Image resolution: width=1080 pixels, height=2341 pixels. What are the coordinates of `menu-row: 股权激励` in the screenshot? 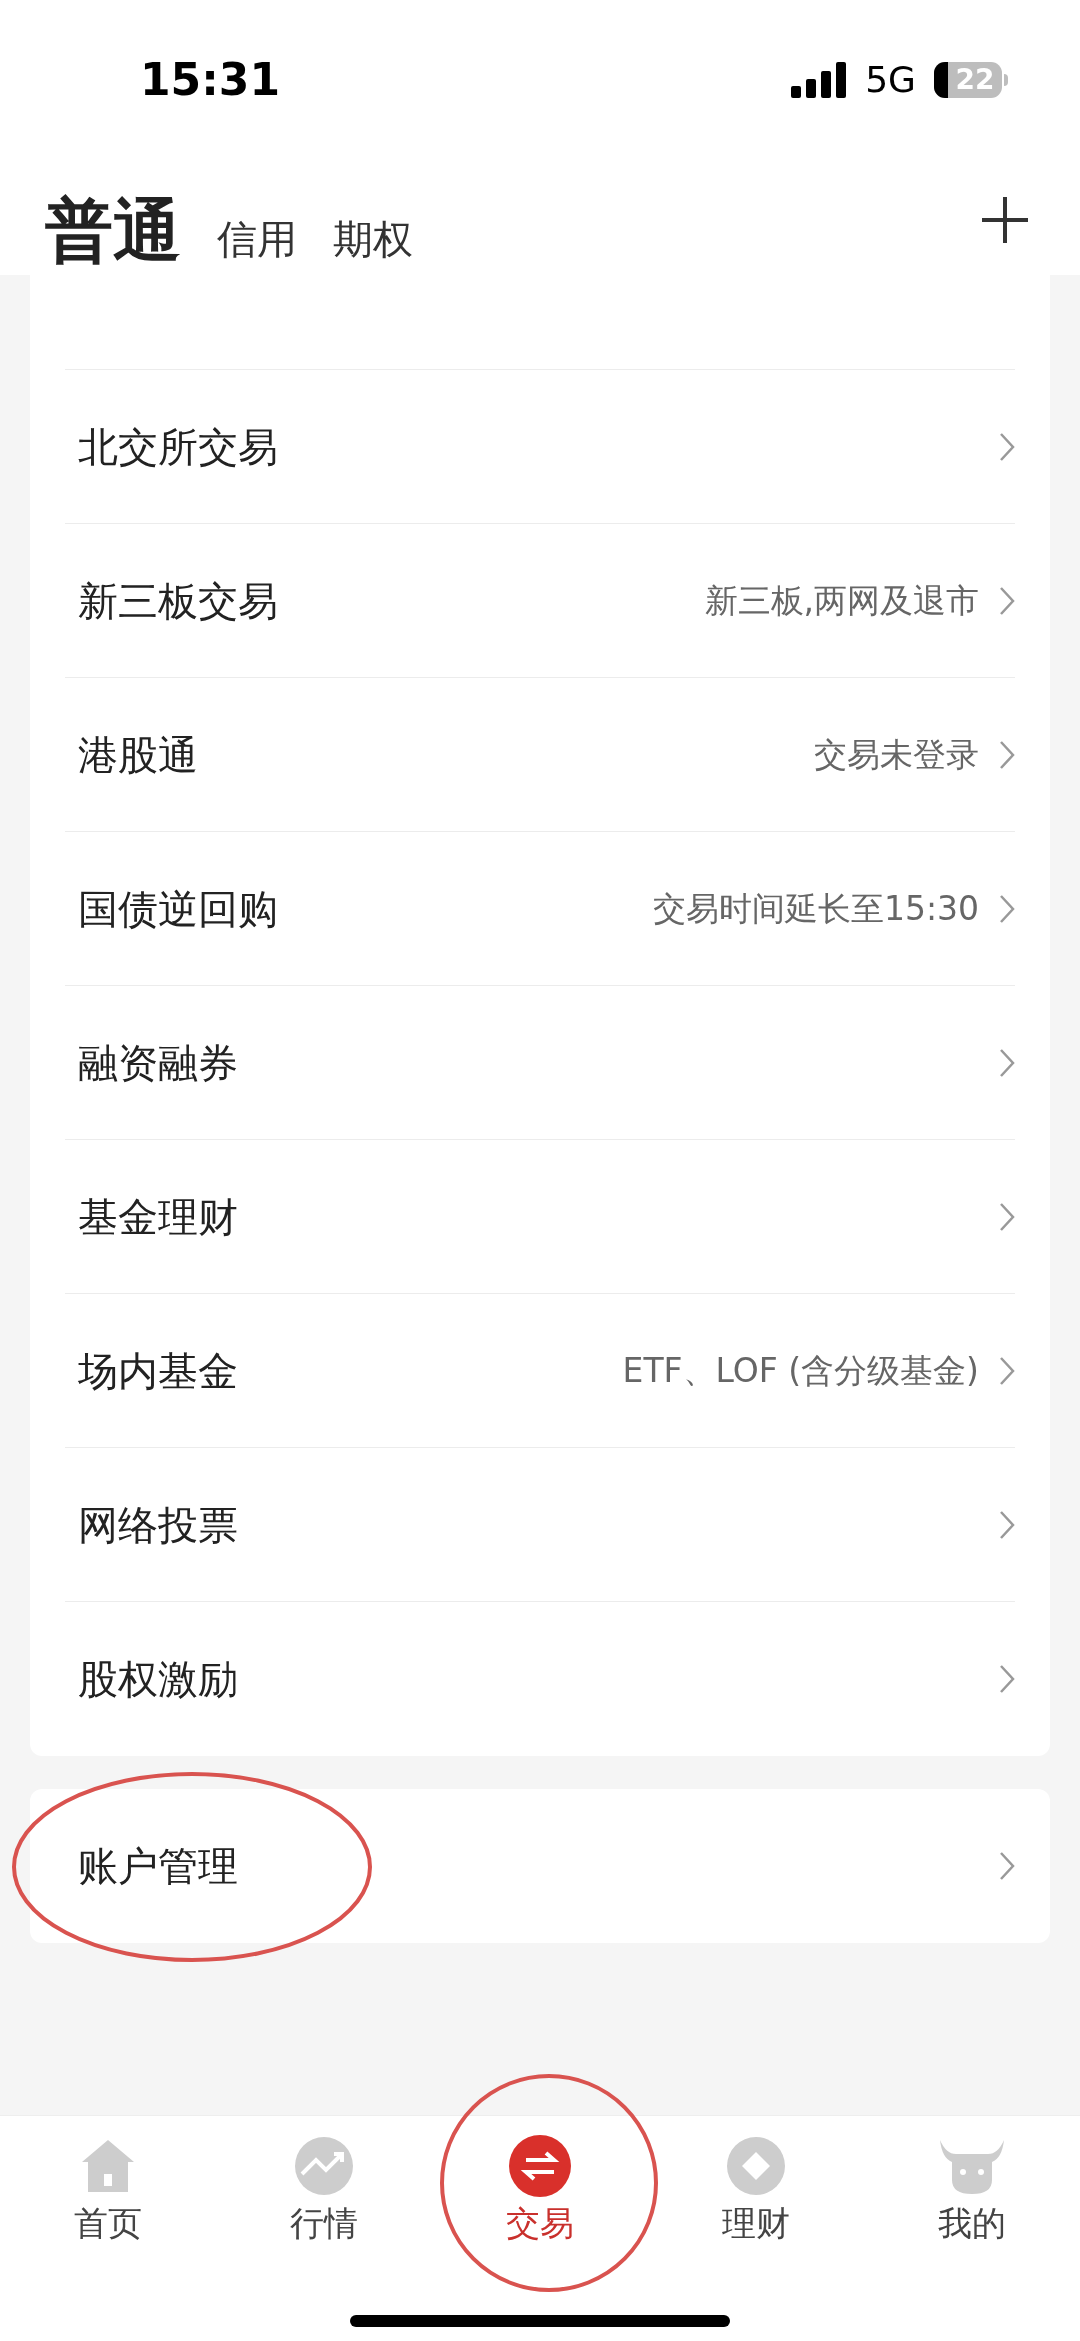 It's located at (540, 1679).